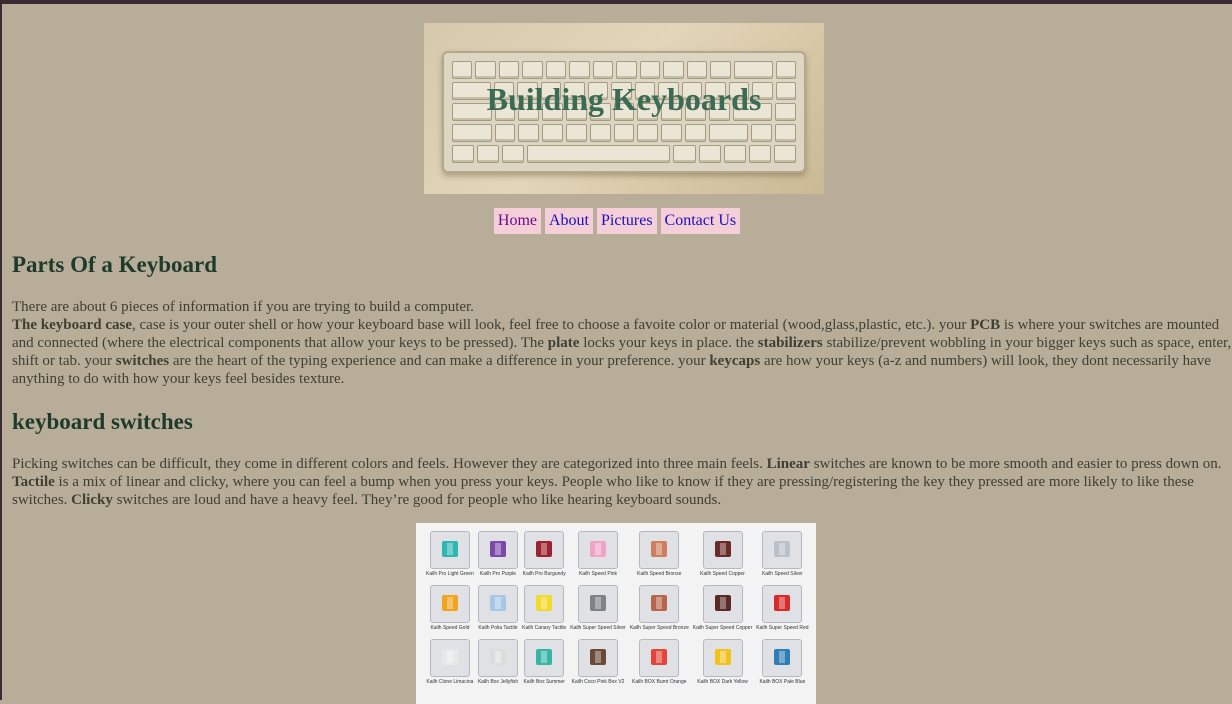 Image resolution: width=1232 pixels, height=704 pixels. Describe the element at coordinates (659, 574) in the screenshot. I see `switch-label: Kailh Speed Bronze` at that location.